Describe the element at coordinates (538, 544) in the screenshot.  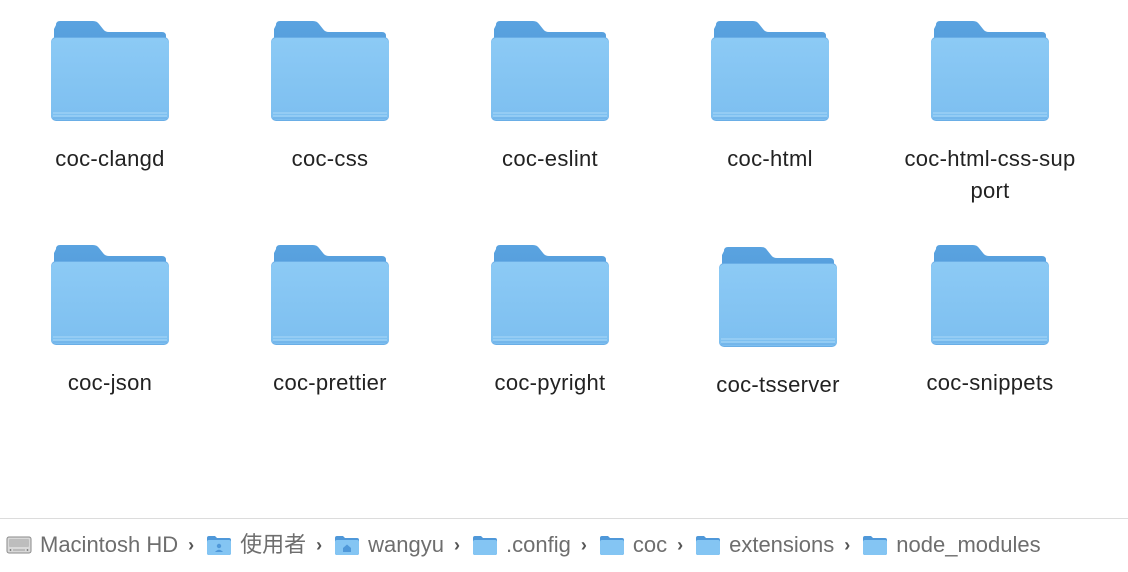
I see `path-item-label: .config` at that location.